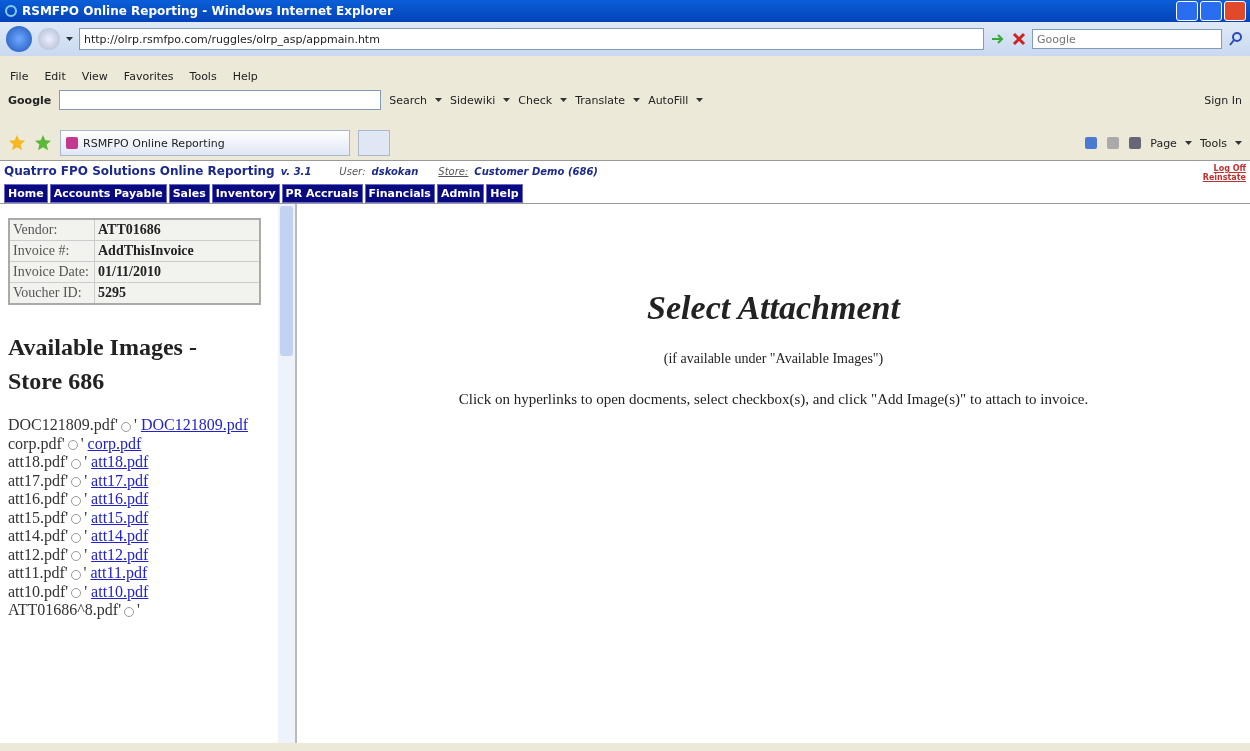 Image resolution: width=1250 pixels, height=751 pixels. What do you see at coordinates (1223, 100) in the screenshot?
I see `sign-in-button: Sign In` at bounding box center [1223, 100].